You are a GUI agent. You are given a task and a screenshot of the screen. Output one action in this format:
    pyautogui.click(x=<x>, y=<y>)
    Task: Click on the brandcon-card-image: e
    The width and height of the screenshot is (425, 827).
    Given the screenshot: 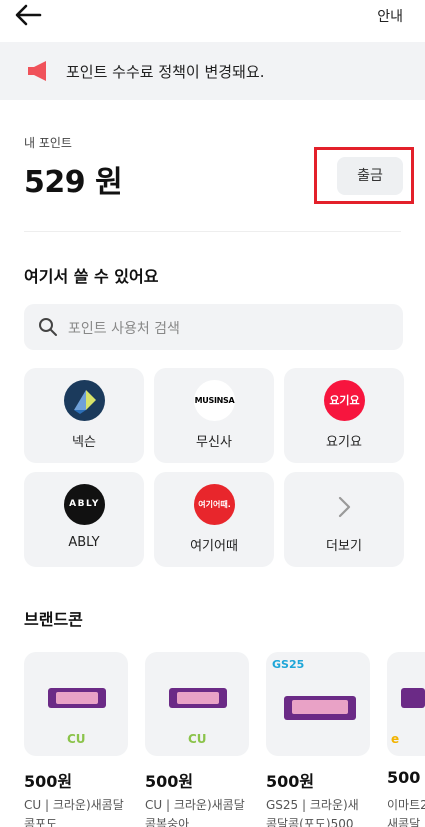 What is the action you would take?
    pyautogui.click(x=406, y=704)
    